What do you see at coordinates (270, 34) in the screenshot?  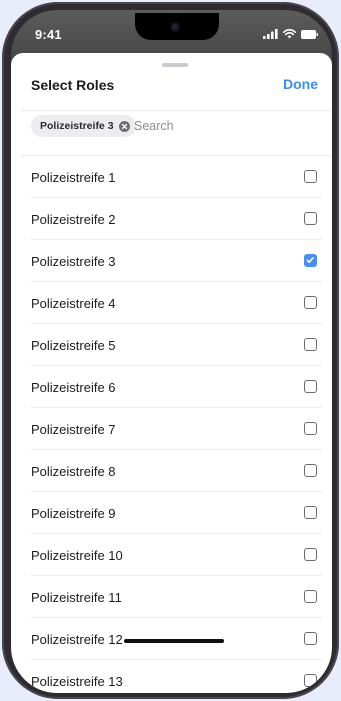 I see `signal-icon` at bounding box center [270, 34].